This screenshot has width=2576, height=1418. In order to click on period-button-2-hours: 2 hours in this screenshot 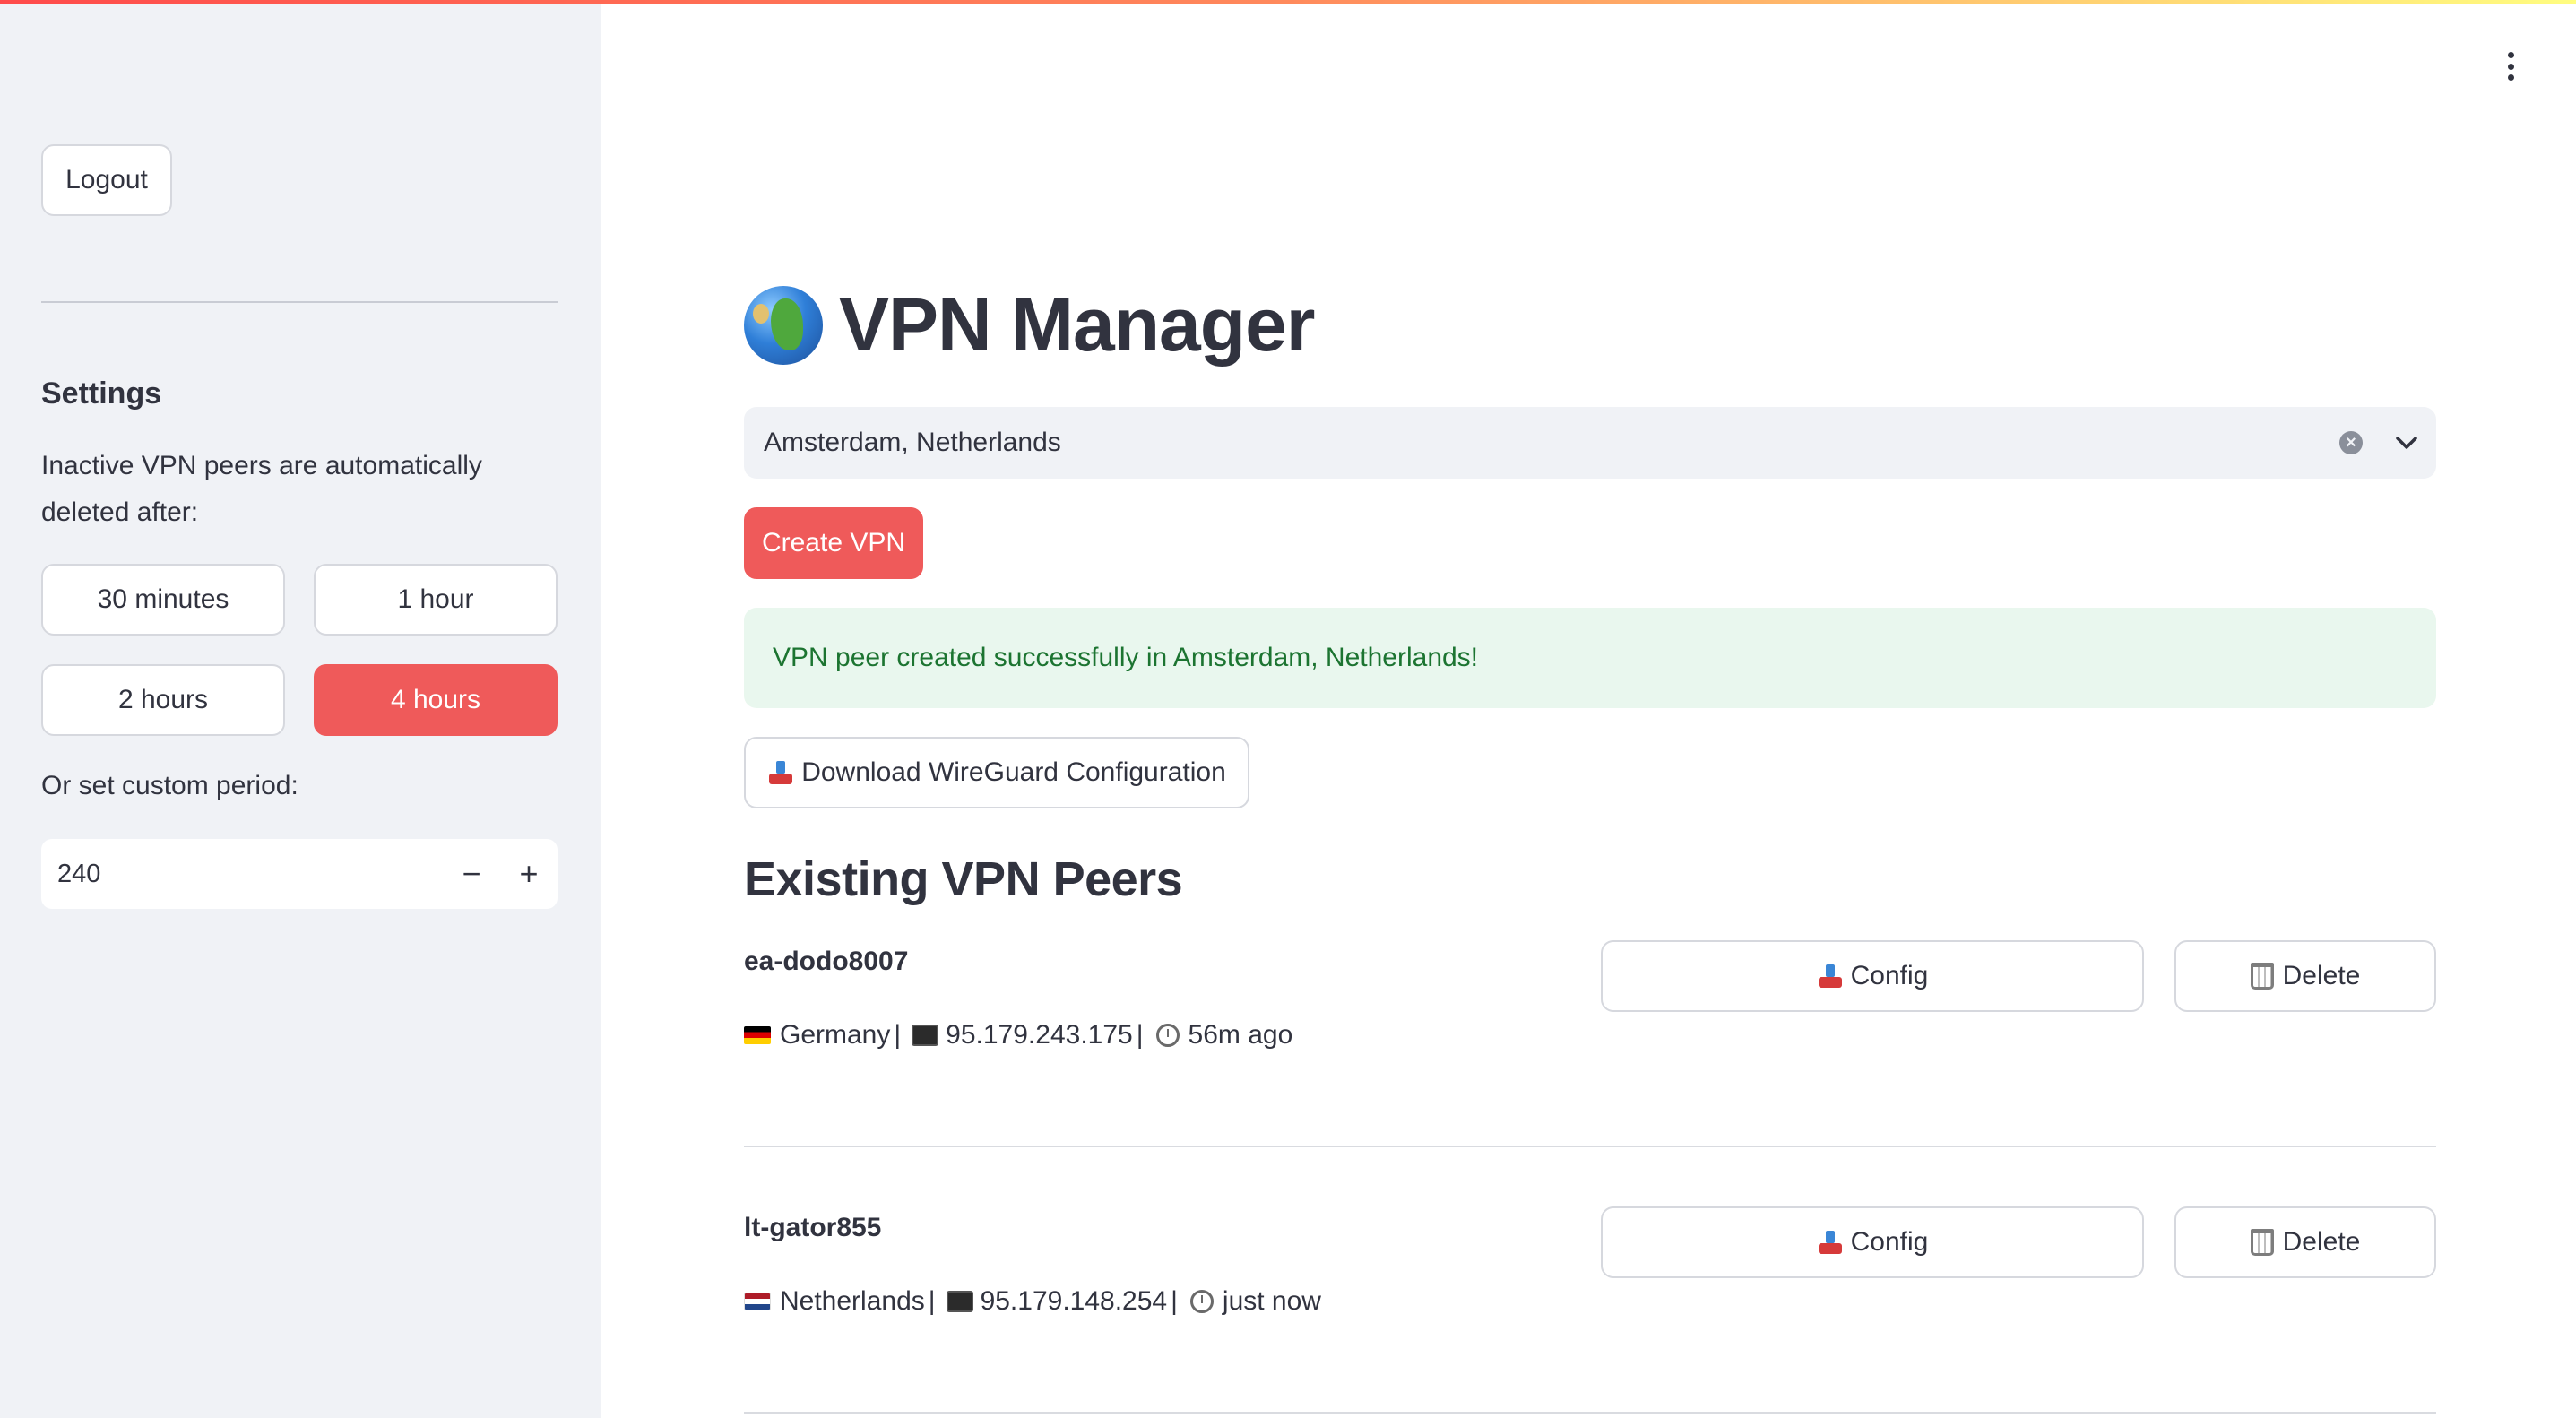, I will do `click(163, 700)`.